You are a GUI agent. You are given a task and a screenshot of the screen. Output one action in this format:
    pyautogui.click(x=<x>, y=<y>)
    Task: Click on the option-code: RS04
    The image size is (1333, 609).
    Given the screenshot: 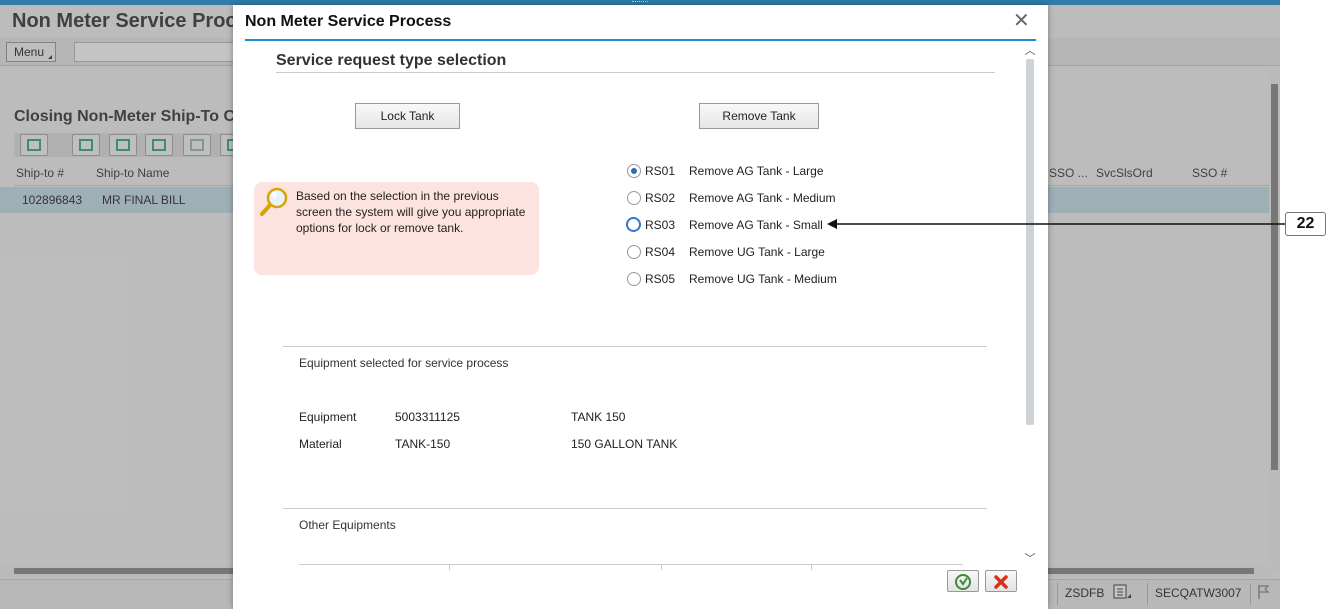 What is the action you would take?
    pyautogui.click(x=660, y=252)
    